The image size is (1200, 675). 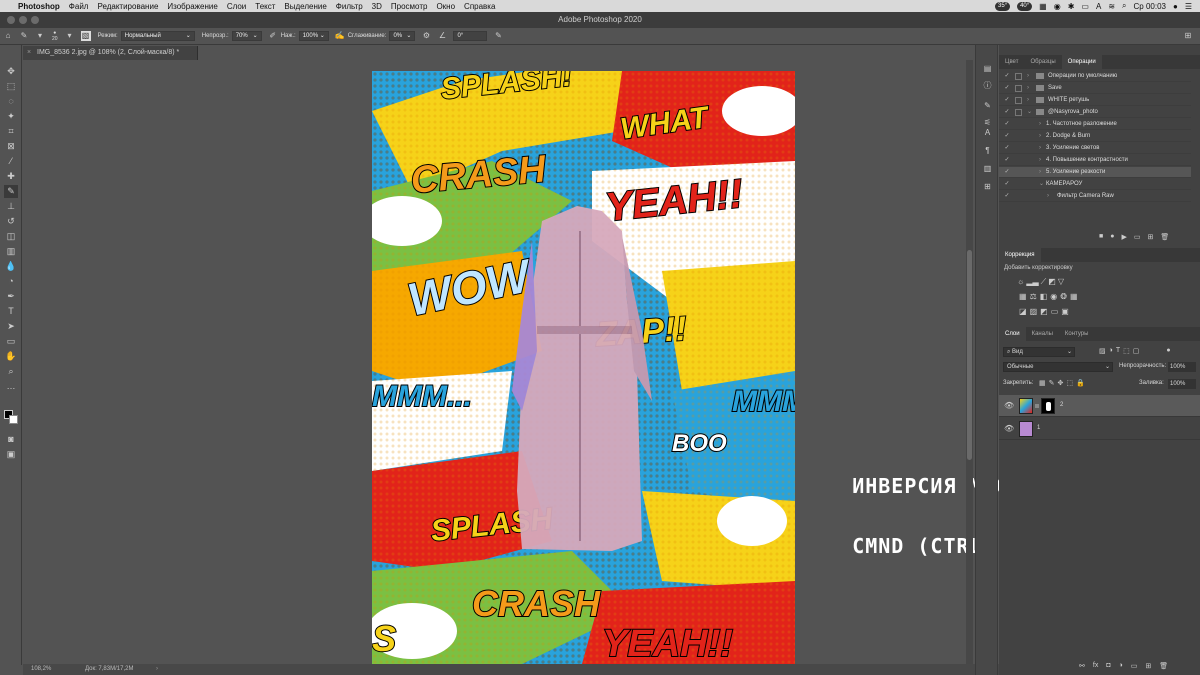 What do you see at coordinates (1052, 282) in the screenshot?
I see `exposure-icon: ◩` at bounding box center [1052, 282].